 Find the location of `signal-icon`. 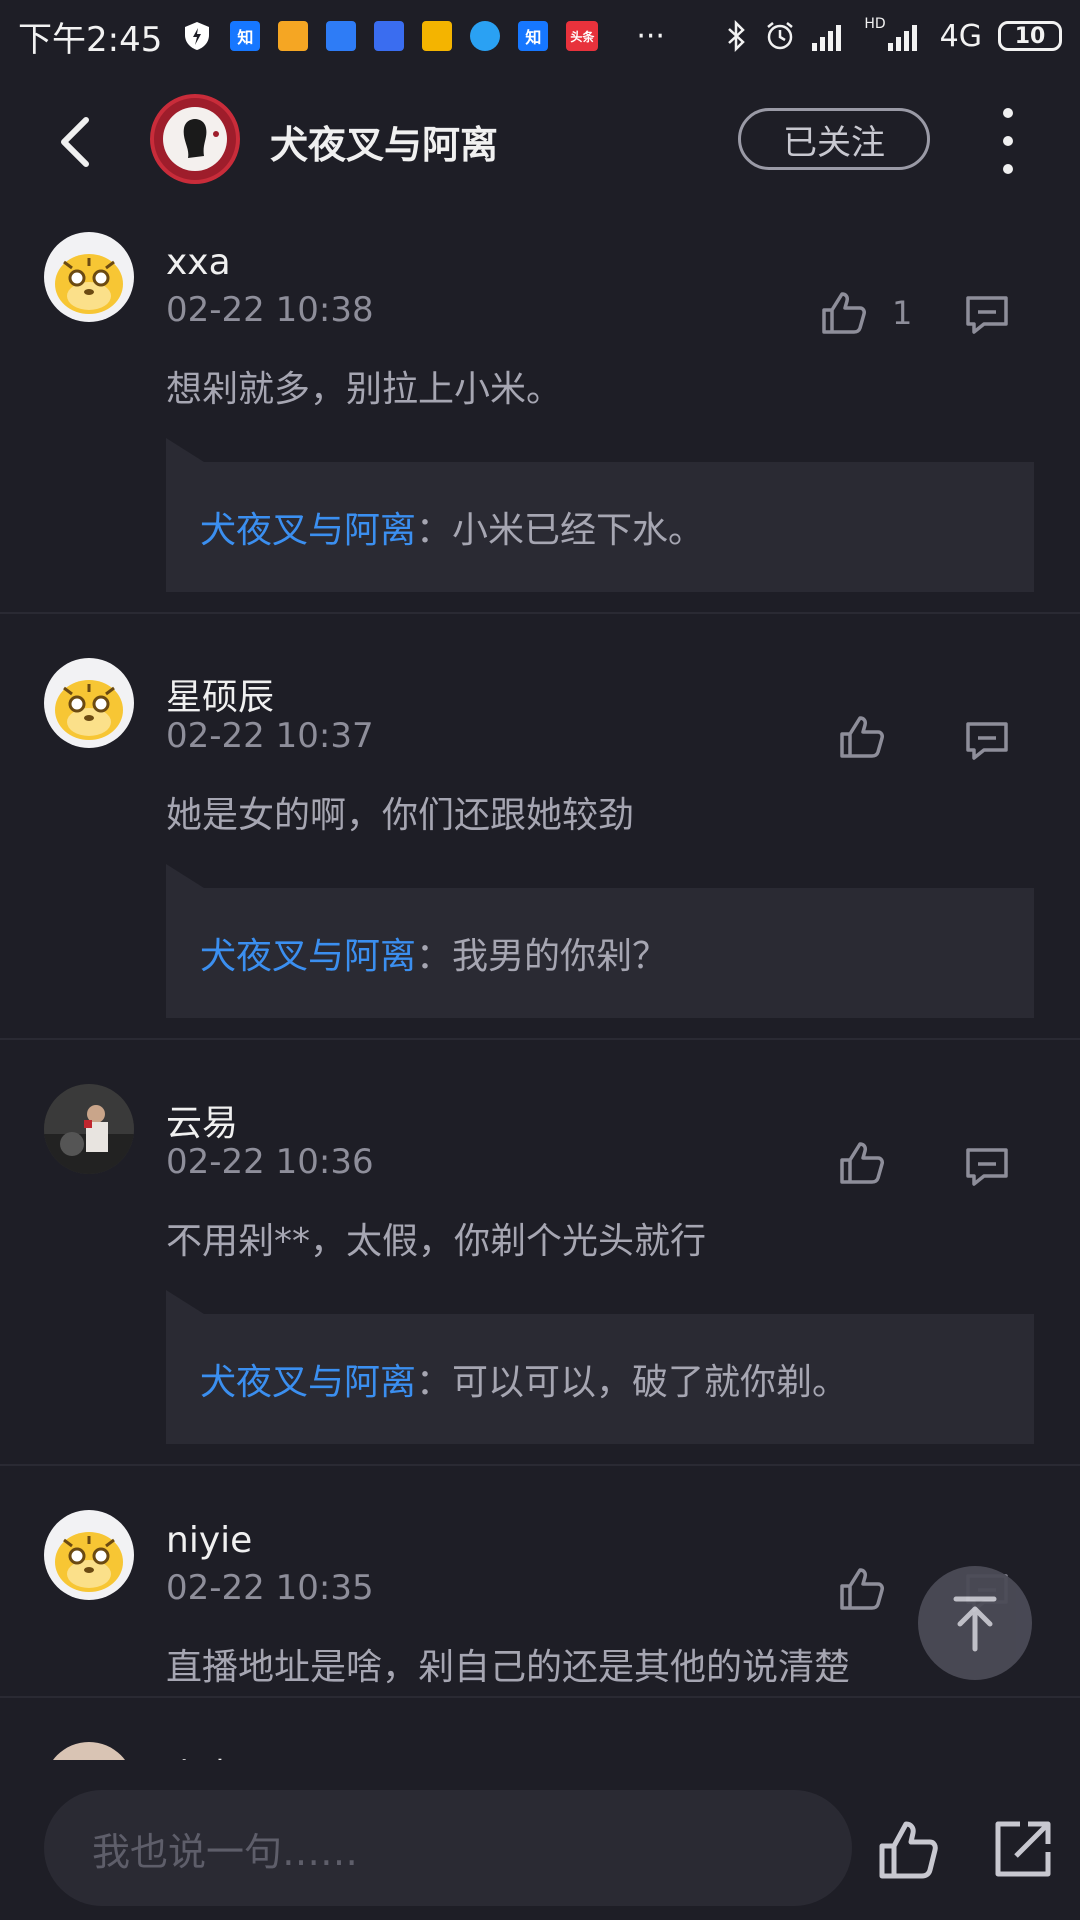

signal-icon is located at coordinates (827, 38).